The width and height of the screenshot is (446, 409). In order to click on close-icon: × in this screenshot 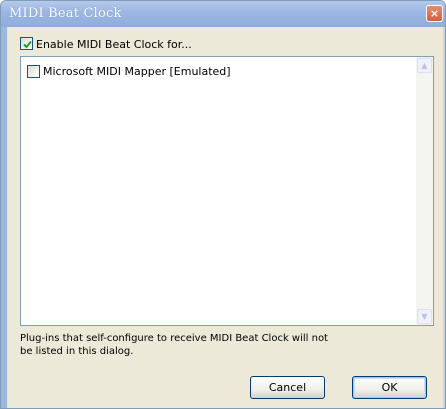, I will do `click(434, 13)`.